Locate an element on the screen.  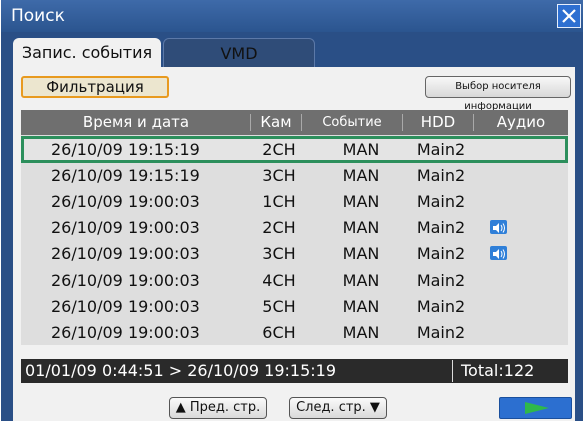
table-row: 26/10/09 19:00:03 2CH MAN Main2 is located at coordinates (294, 227).